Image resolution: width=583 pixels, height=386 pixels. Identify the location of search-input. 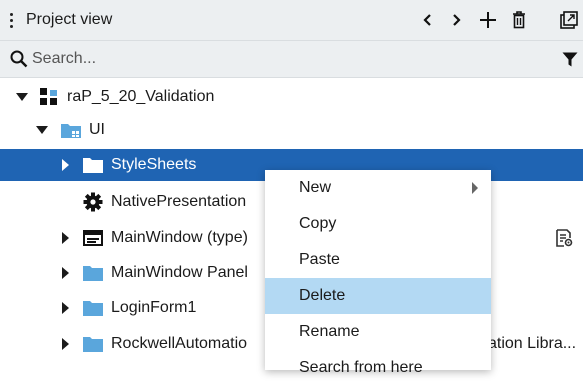
(287, 59).